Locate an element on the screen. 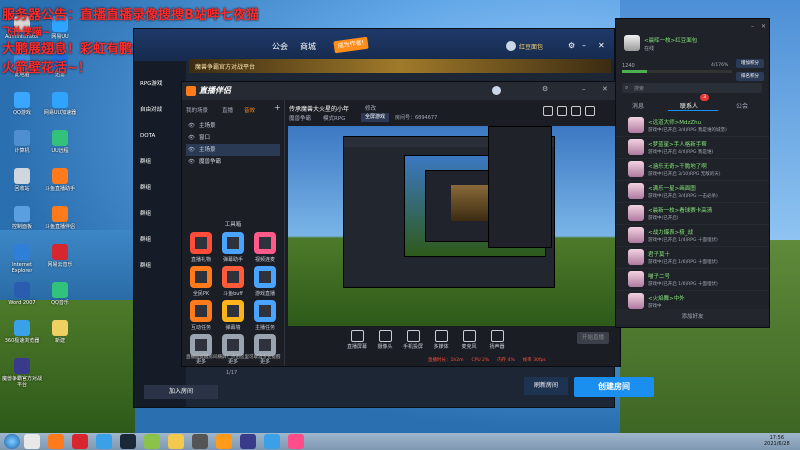 This screenshot has height=450, width=800. toolbox-item: 弹幕墙 is located at coordinates (233, 315).